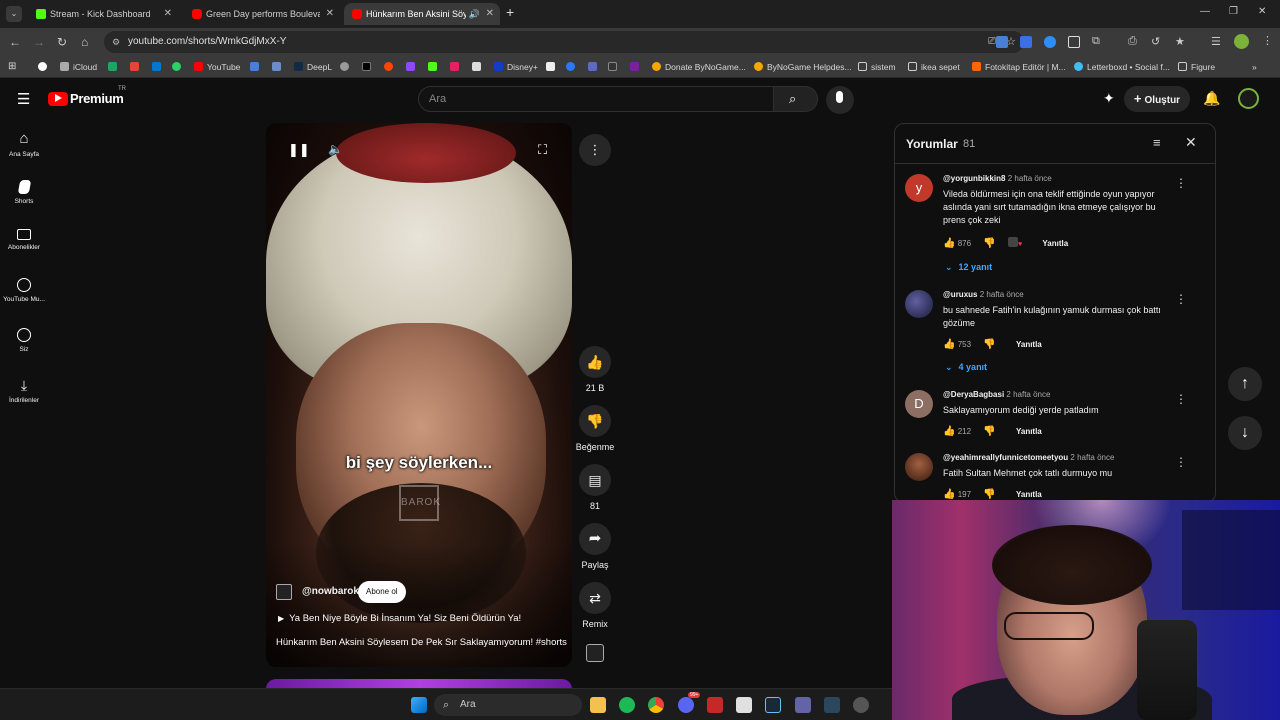 This screenshot has height=720, width=1280. Describe the element at coordinates (14, 14) in the screenshot. I see `tab-search-button: ⌄` at that location.